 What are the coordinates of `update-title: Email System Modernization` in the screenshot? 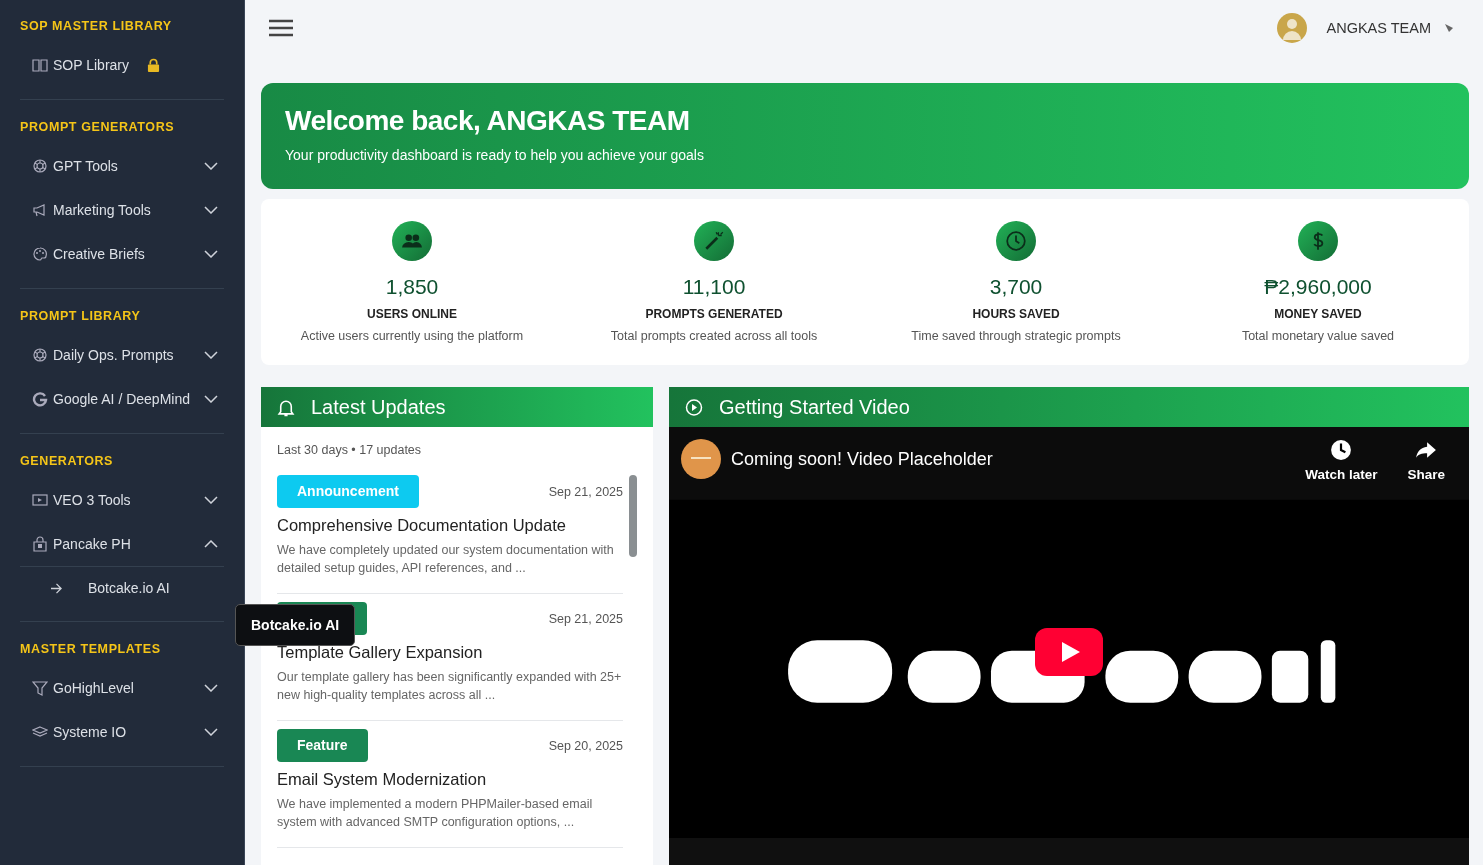 It's located at (450, 779).